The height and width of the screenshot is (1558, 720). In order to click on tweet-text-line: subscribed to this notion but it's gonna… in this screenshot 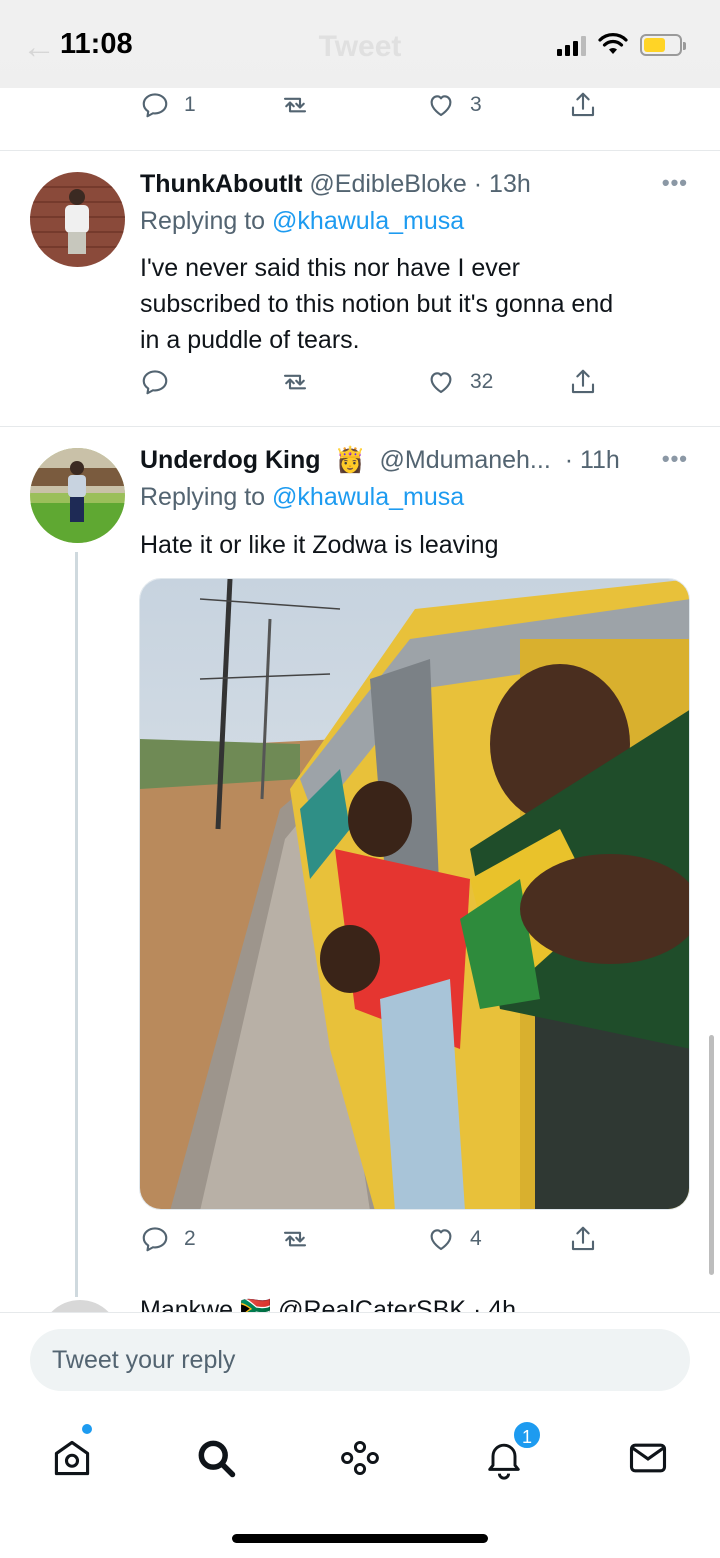, I will do `click(377, 304)`.